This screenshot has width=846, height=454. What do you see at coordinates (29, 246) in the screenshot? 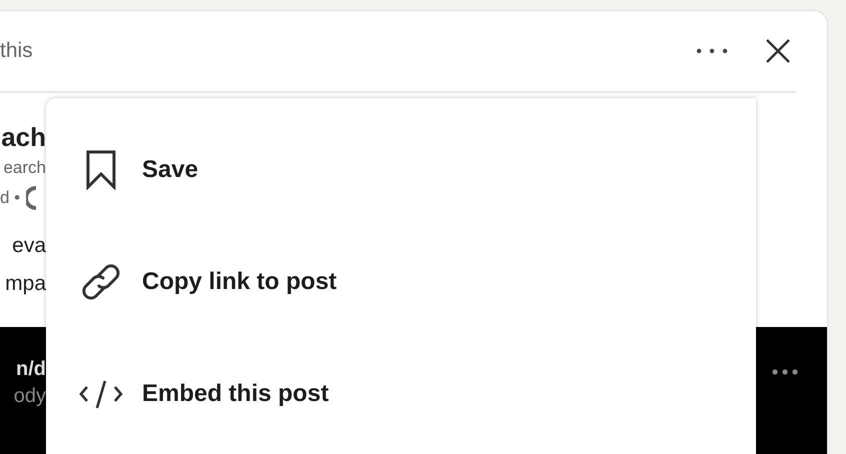
I see `post-text: eva` at bounding box center [29, 246].